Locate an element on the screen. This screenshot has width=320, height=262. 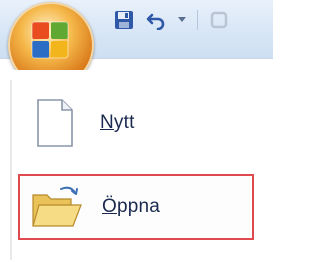
open-folder-icon is located at coordinates (57, 206).